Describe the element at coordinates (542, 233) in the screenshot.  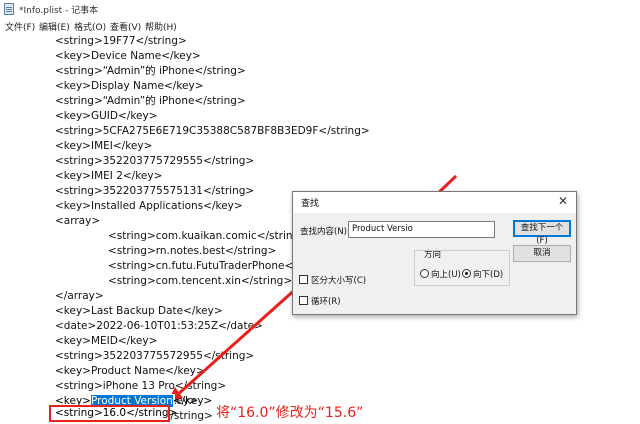
I see `find-next-button: 查找下一个(F)` at that location.